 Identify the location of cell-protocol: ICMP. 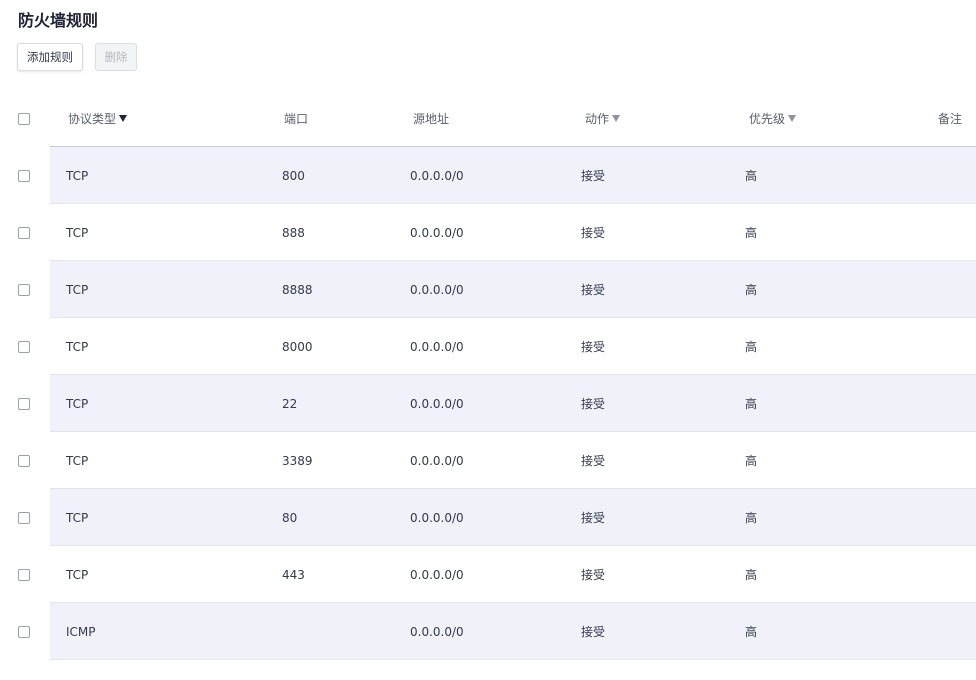
(81, 631).